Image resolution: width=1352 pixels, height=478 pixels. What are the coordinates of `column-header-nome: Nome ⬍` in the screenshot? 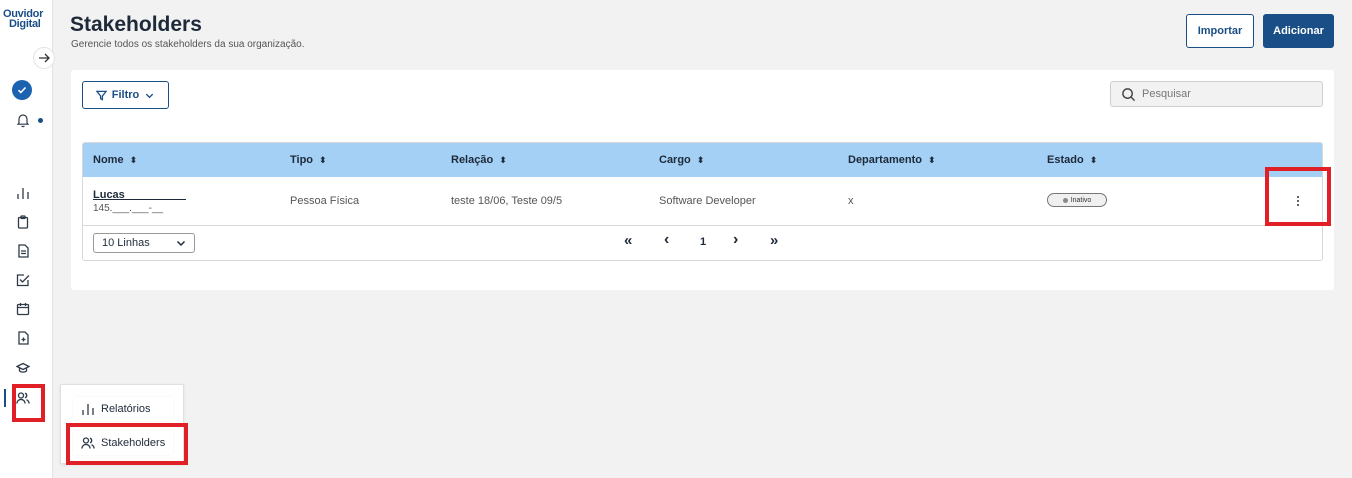 It's located at (115, 160).